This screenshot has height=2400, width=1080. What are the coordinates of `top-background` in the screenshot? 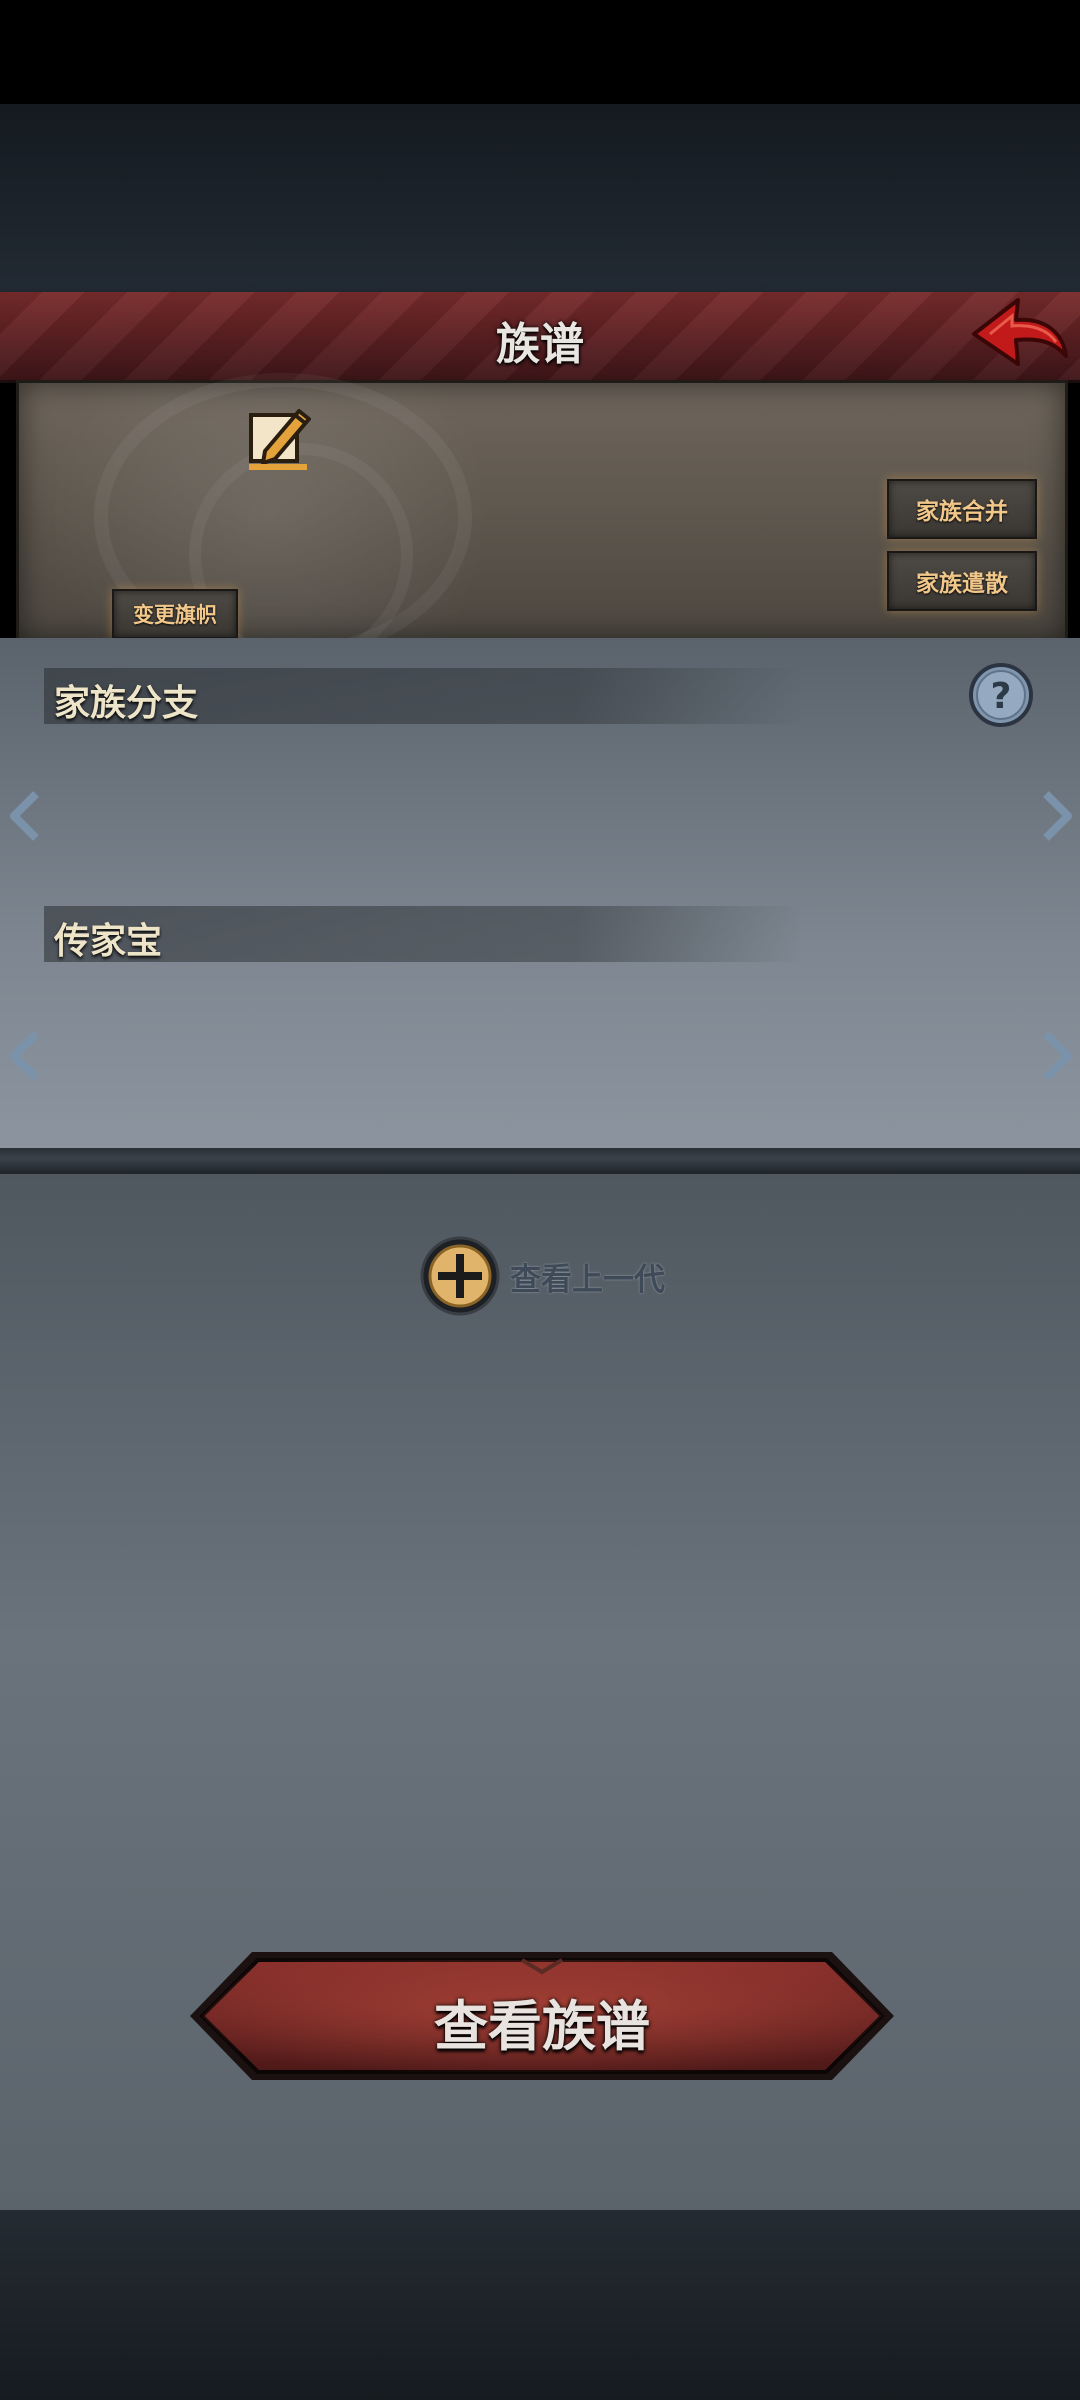 It's located at (540, 198).